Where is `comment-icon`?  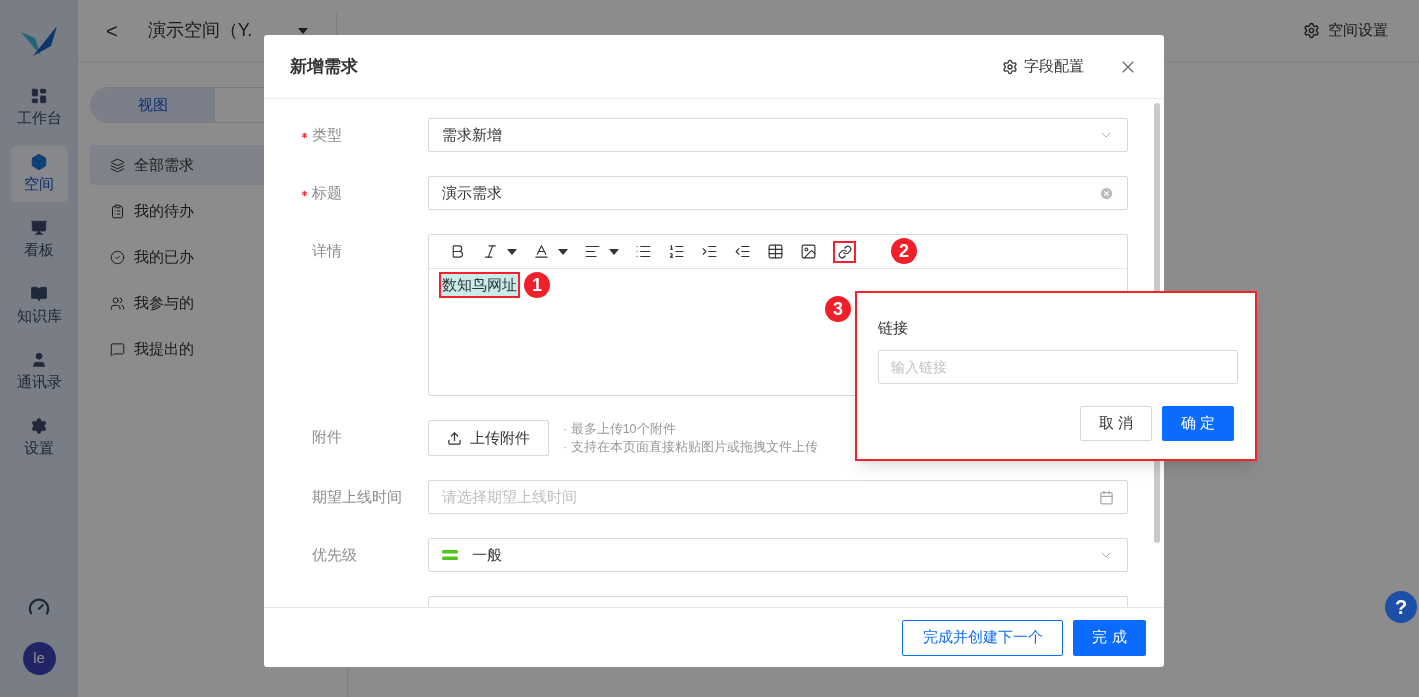
comment-icon is located at coordinates (117, 349).